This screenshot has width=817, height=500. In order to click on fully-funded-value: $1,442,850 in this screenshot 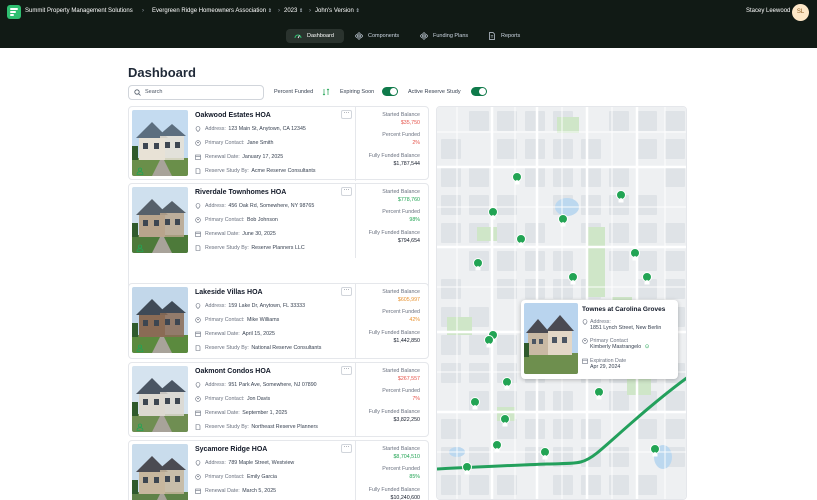, I will do `click(406, 341)`.